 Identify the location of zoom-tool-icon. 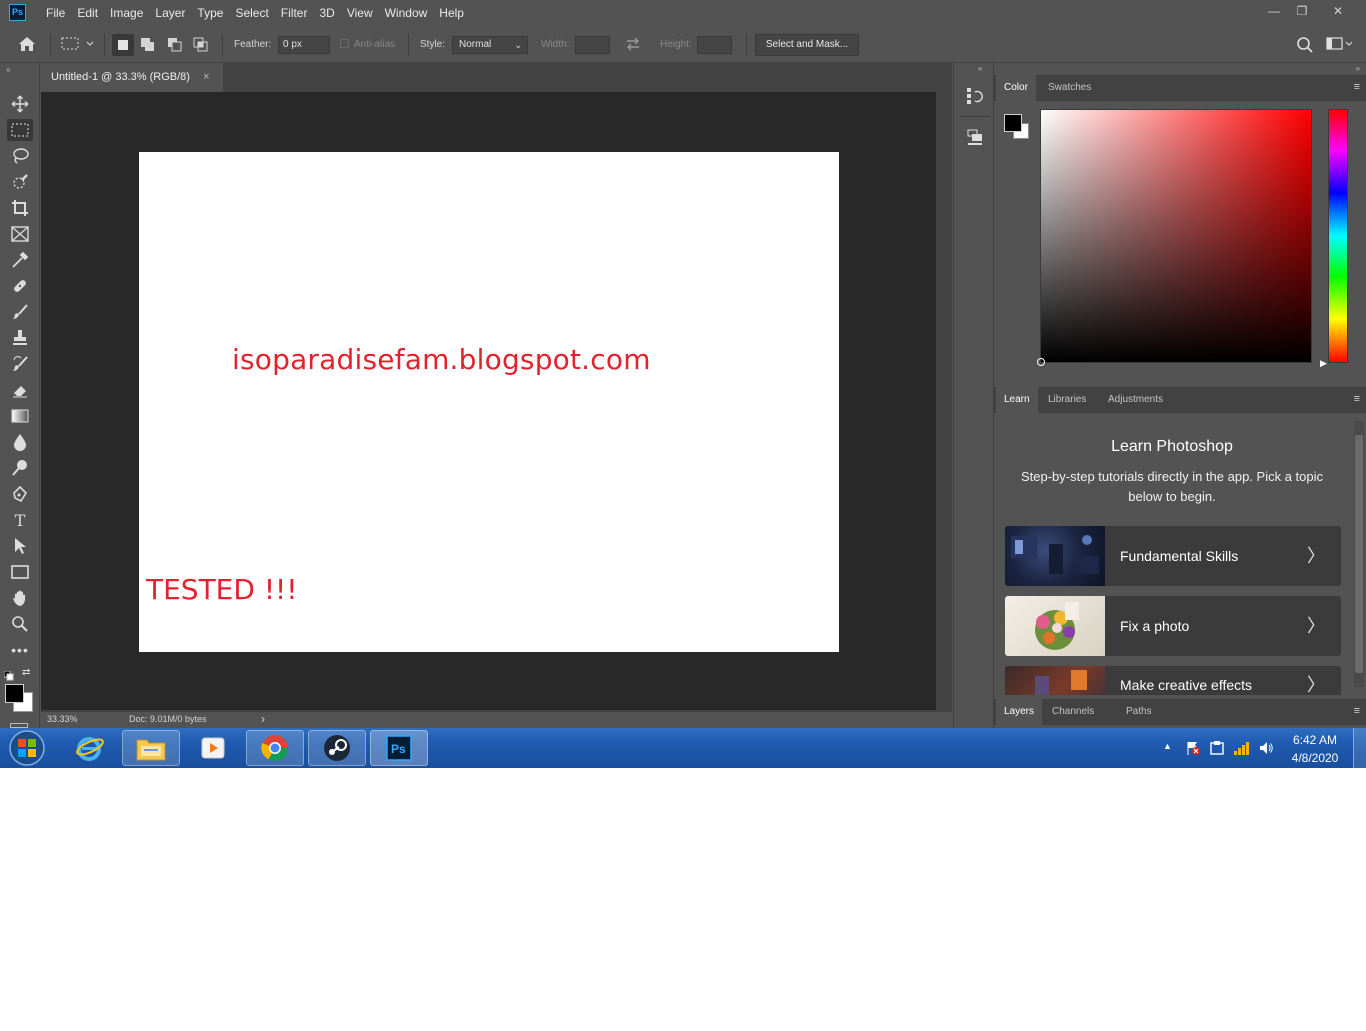
(20, 624).